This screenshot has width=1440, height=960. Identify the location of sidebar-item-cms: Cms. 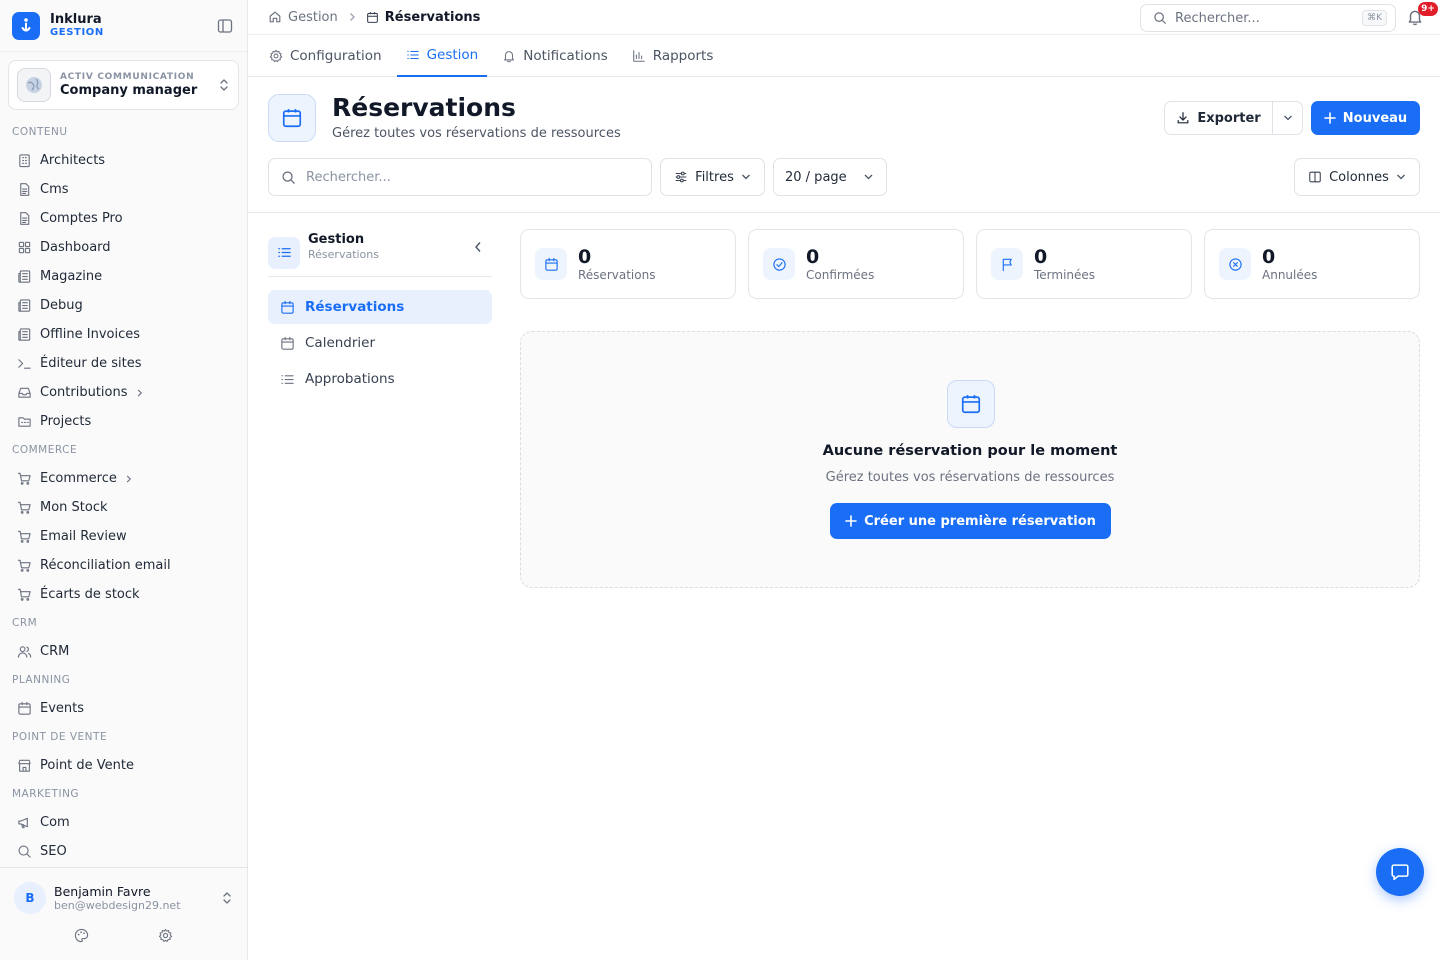
(123, 189).